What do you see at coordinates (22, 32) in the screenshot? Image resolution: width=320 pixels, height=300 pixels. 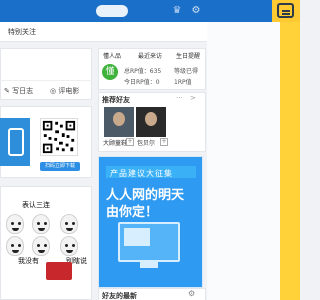 I see `tab-special-follow: 特别关注` at bounding box center [22, 32].